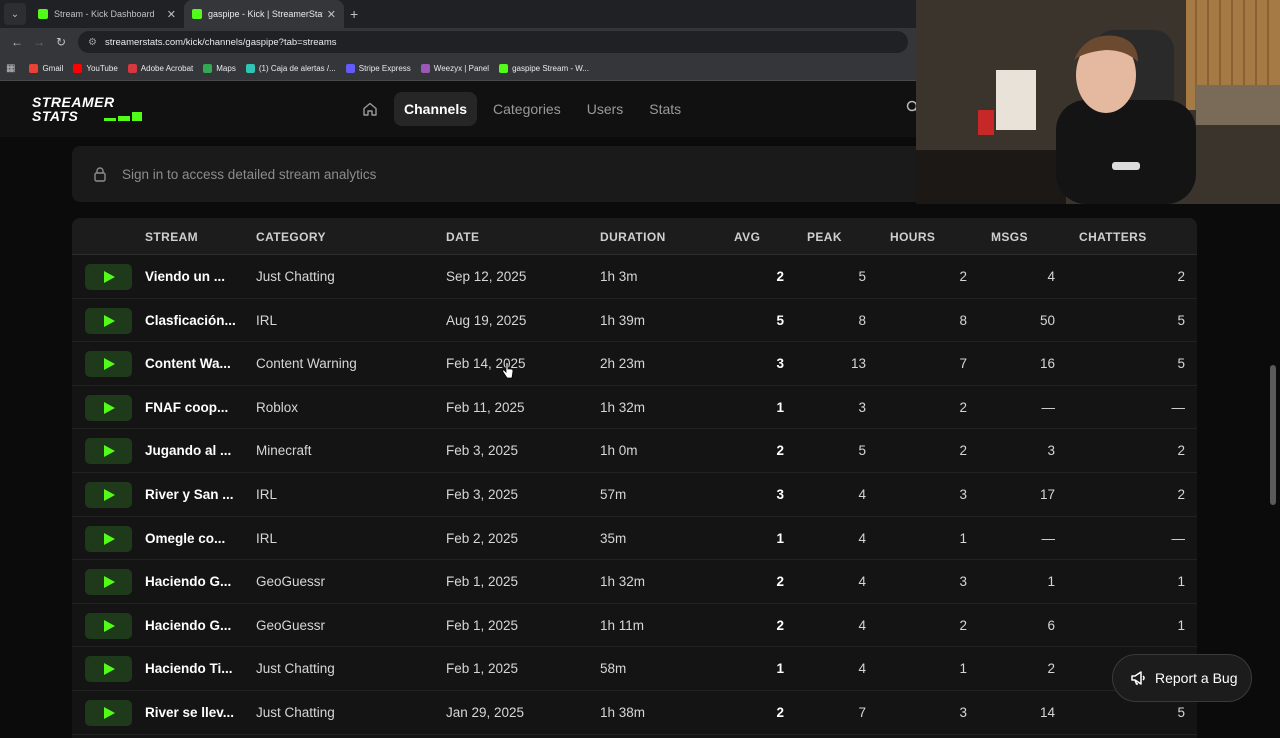 The width and height of the screenshot is (1280, 738). What do you see at coordinates (370, 109) in the screenshot?
I see `home-icon` at bounding box center [370, 109].